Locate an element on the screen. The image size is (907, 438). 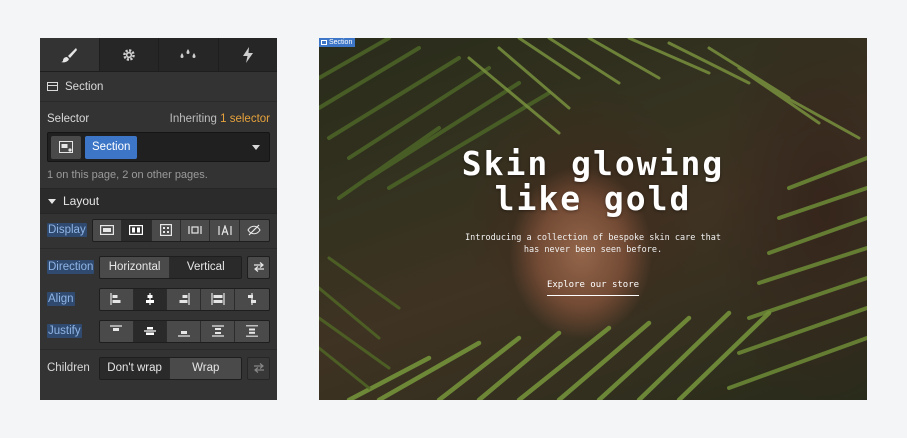
justify-row: Justify is located at coordinates (158, 331).